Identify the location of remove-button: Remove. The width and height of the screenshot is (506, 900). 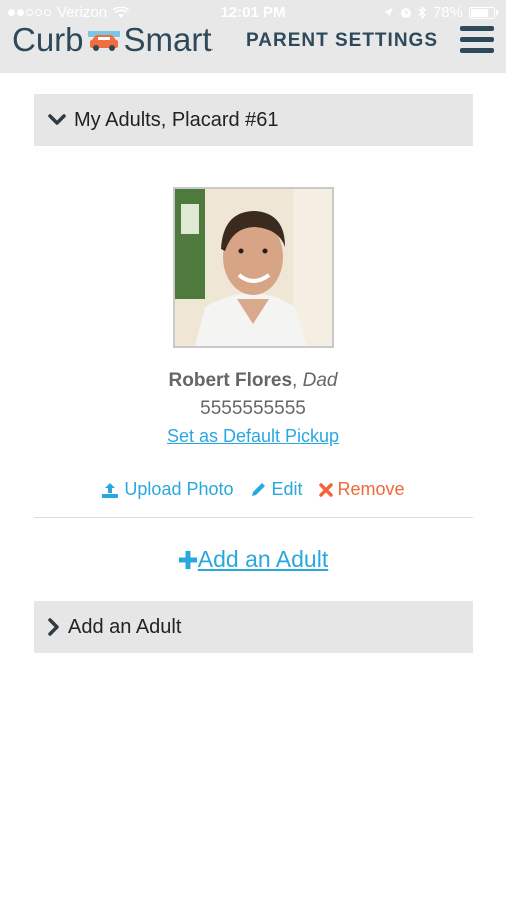
(361, 489).